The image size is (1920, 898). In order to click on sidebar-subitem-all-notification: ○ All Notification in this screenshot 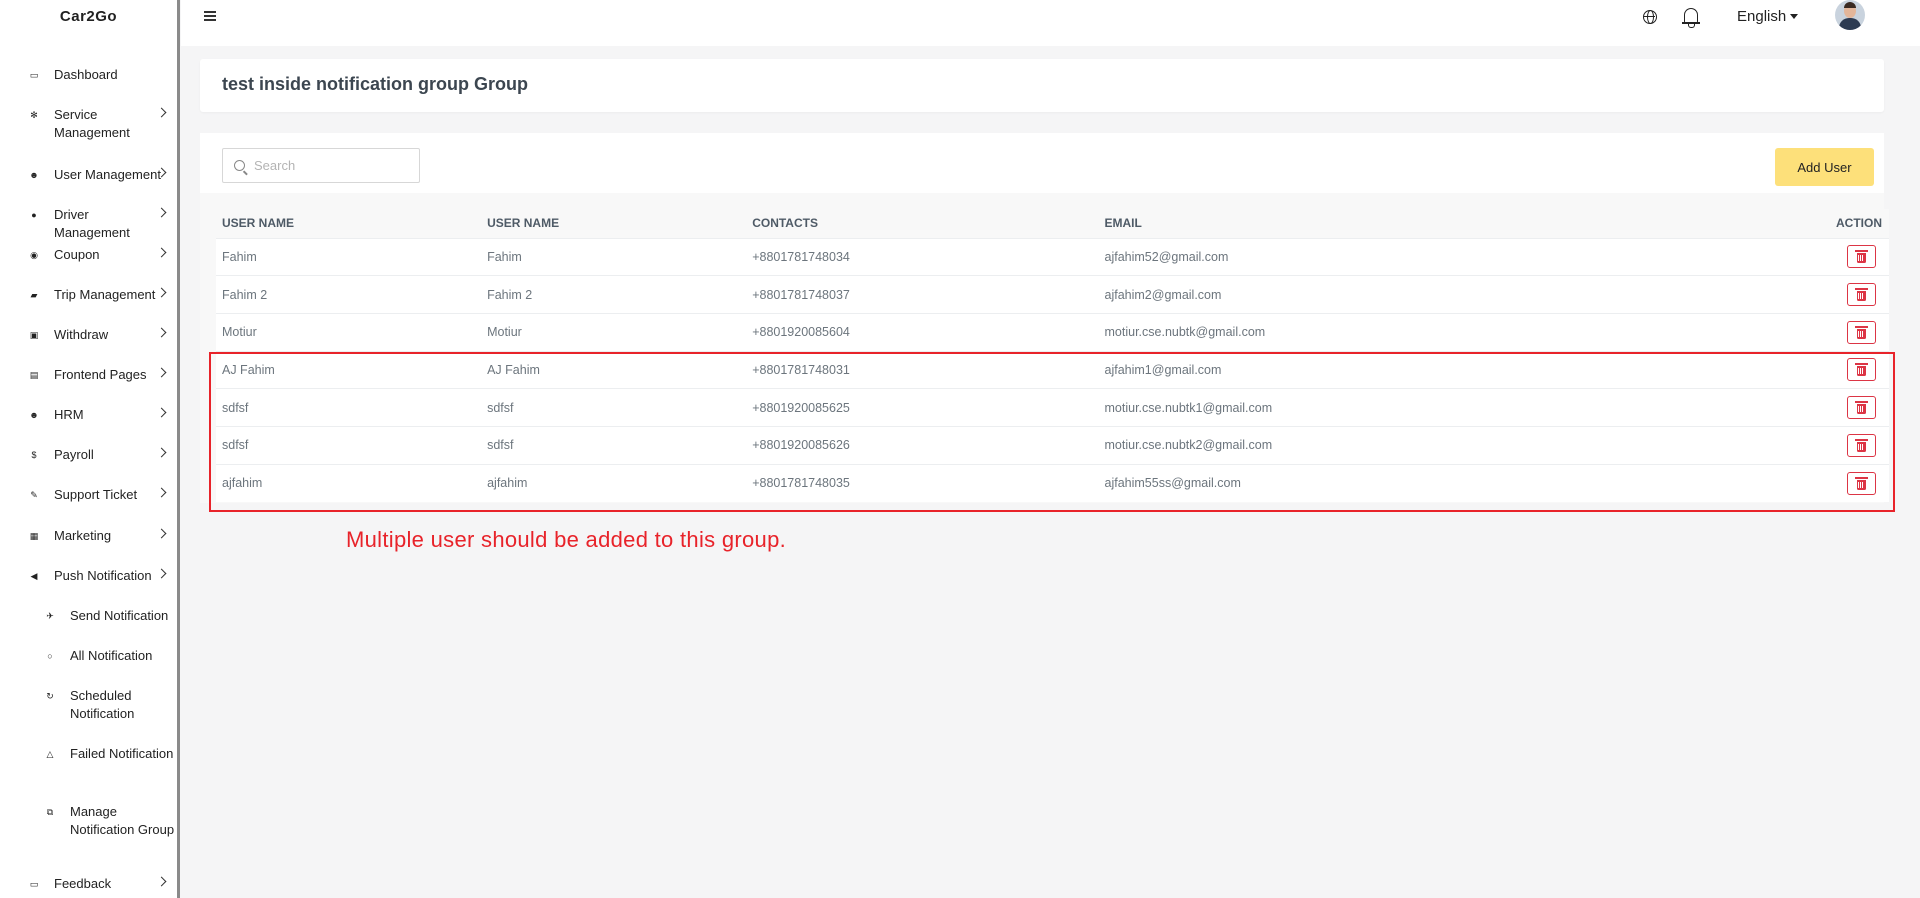, I will do `click(88, 656)`.